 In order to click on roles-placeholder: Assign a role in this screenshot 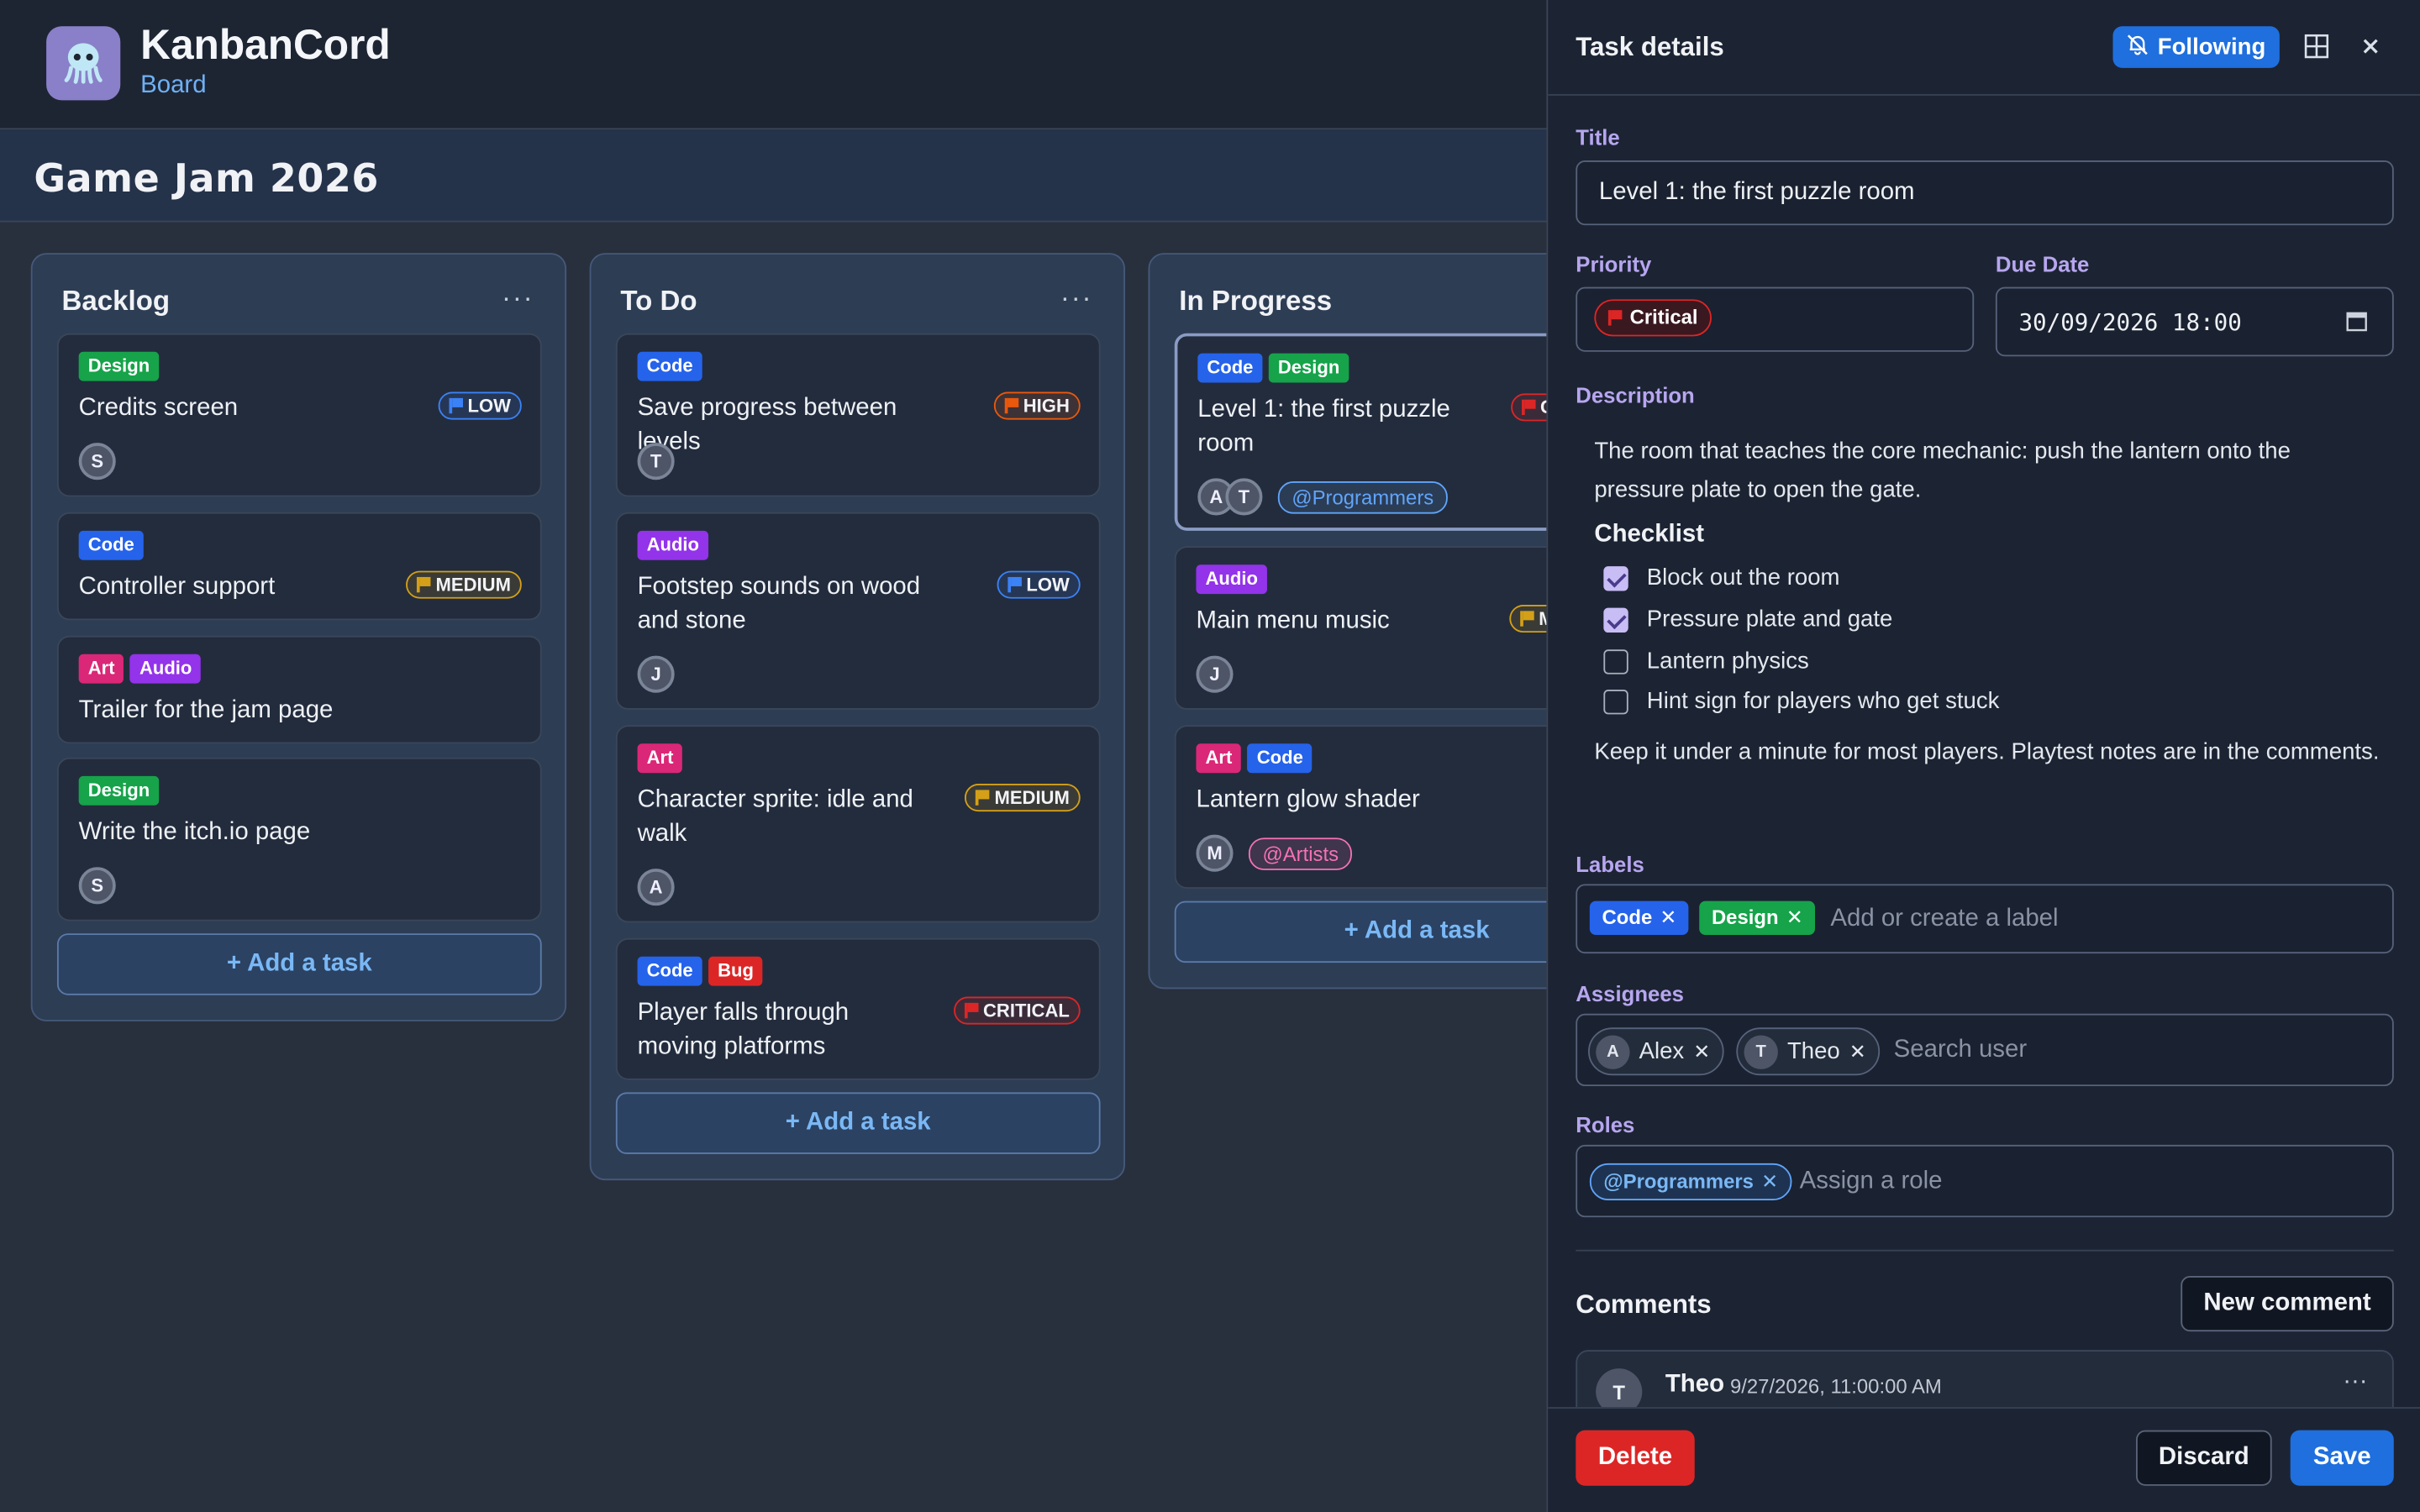, I will do `click(1871, 1181)`.